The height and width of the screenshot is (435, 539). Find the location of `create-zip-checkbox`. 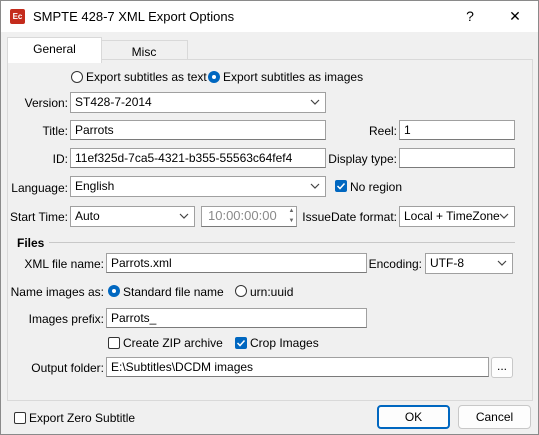

create-zip-checkbox is located at coordinates (114, 343).